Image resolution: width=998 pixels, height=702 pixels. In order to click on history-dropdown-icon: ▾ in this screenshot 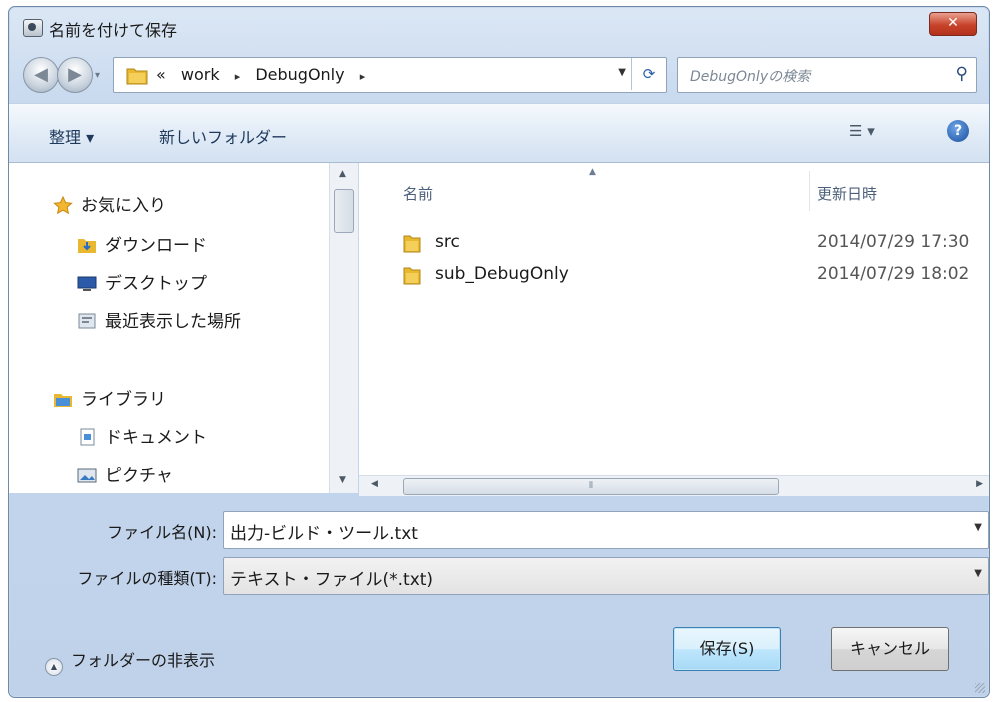, I will do `click(97, 75)`.